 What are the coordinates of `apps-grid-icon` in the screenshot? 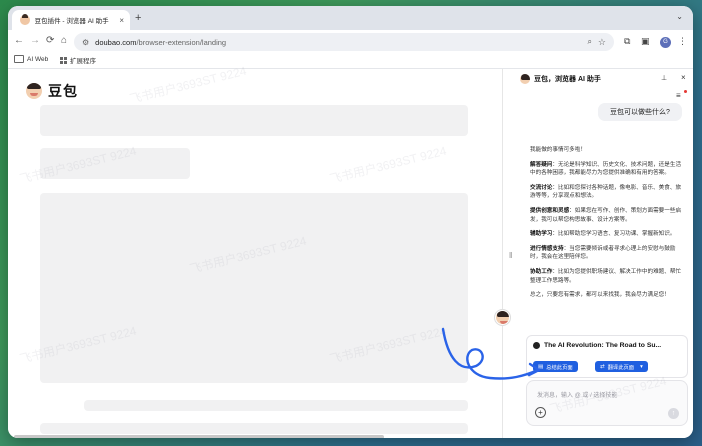 It's located at (63, 60).